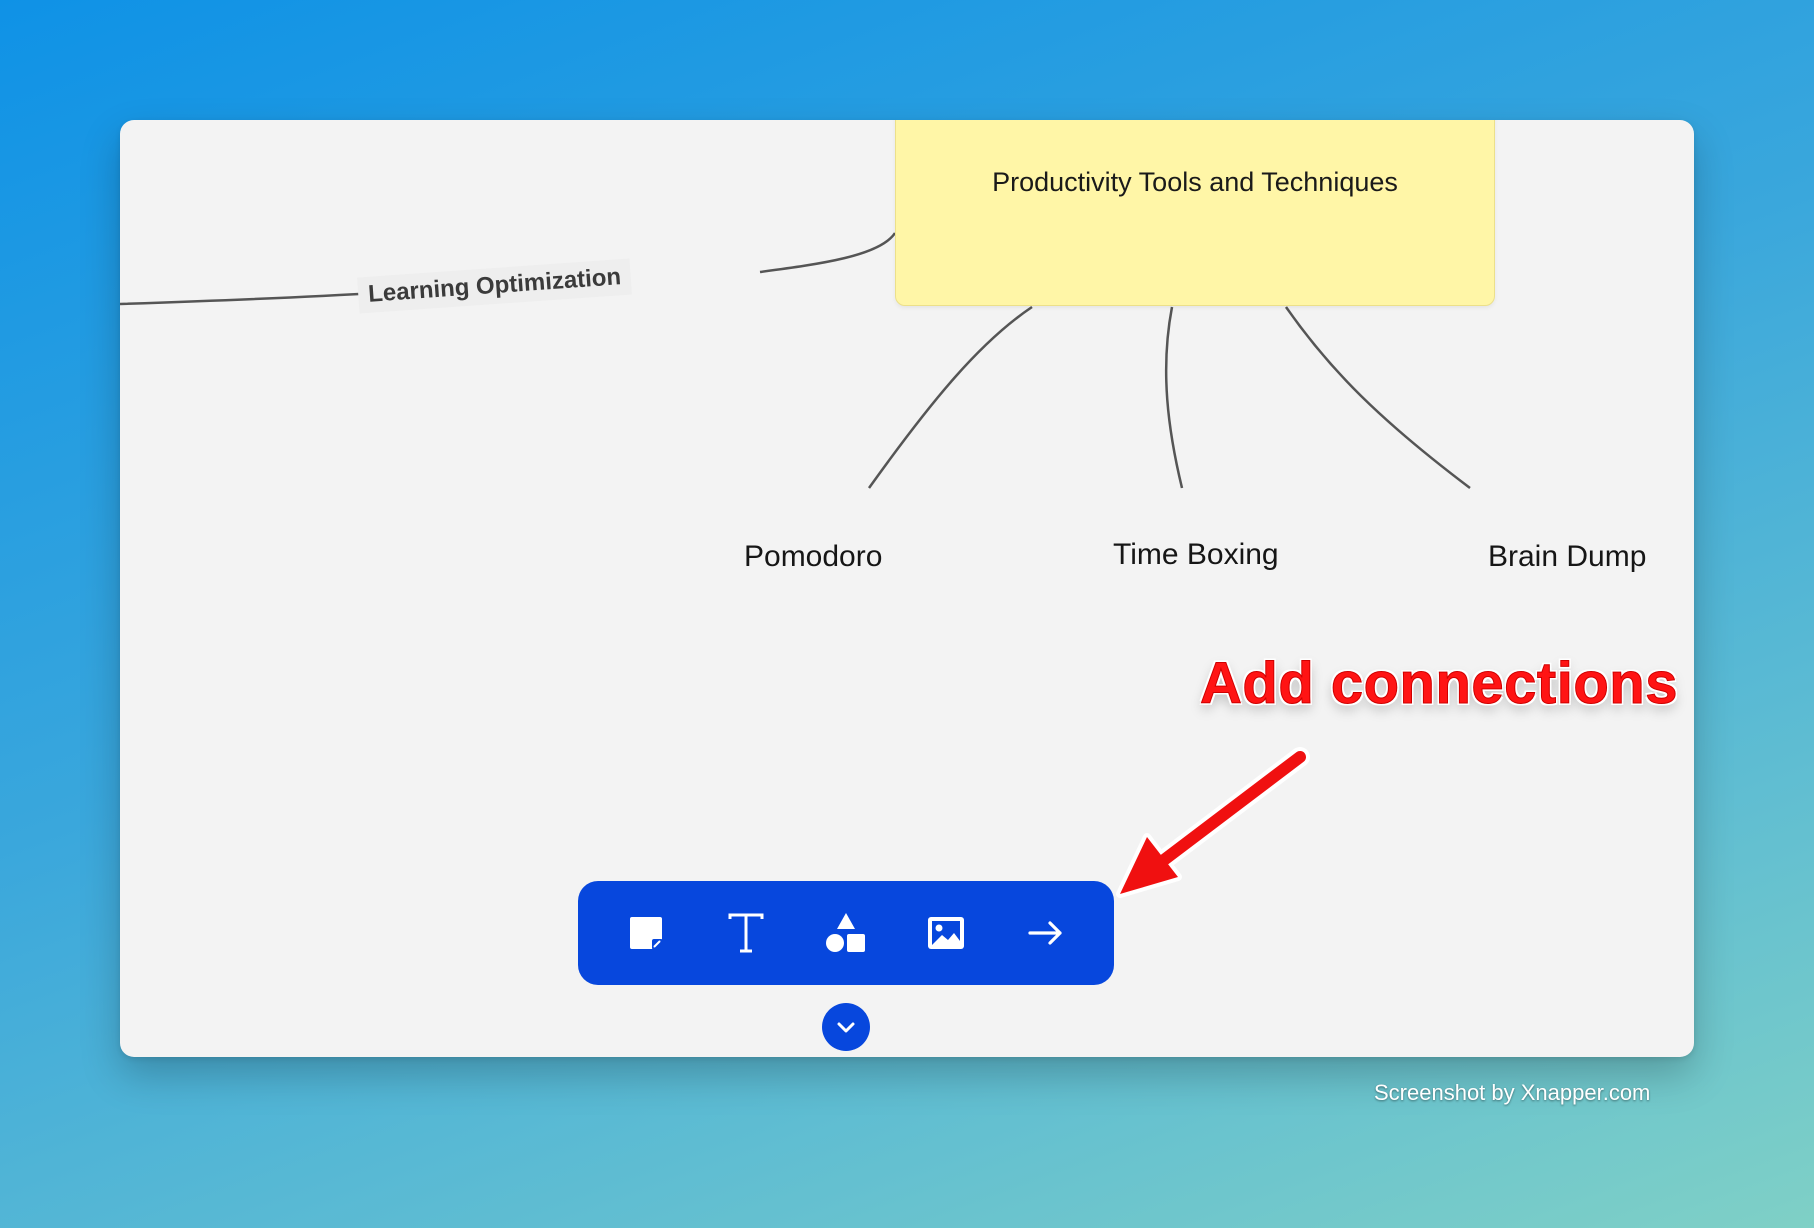 The width and height of the screenshot is (1814, 1228). I want to click on text-icon, so click(746, 933).